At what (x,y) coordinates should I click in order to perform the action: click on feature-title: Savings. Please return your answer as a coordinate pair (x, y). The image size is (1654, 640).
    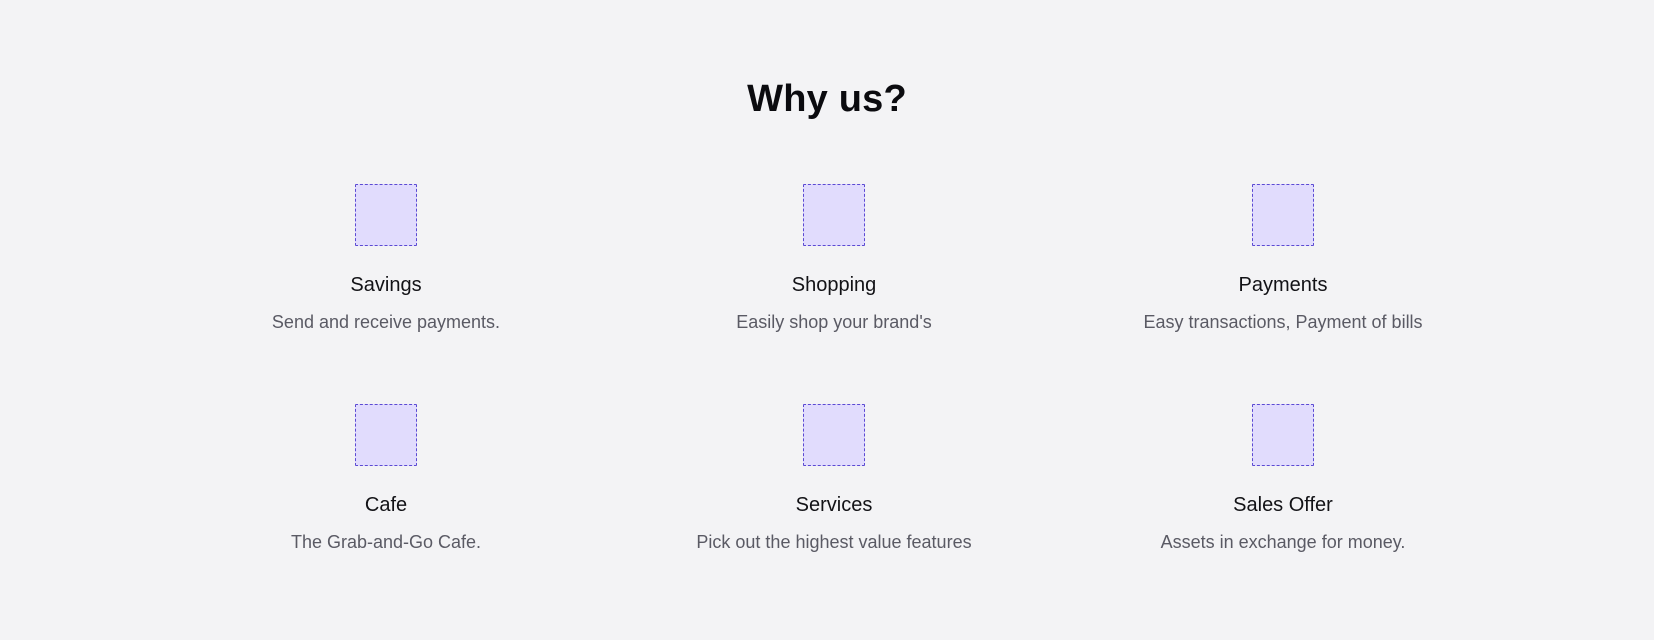
    Looking at the image, I should click on (386, 285).